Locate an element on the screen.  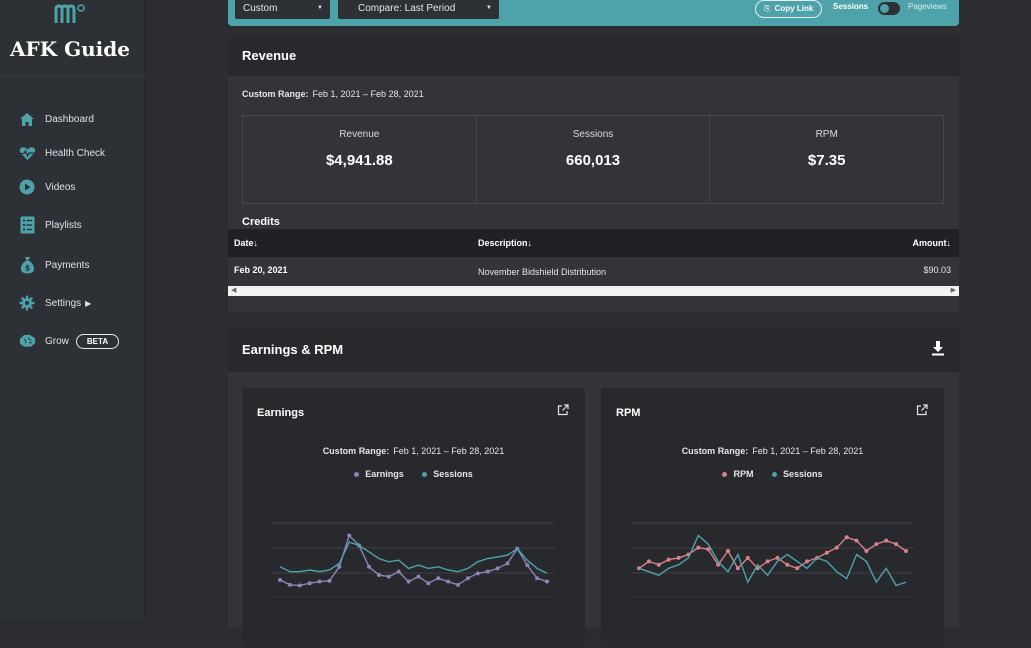
column-description: Description↓ is located at coordinates (505, 243).